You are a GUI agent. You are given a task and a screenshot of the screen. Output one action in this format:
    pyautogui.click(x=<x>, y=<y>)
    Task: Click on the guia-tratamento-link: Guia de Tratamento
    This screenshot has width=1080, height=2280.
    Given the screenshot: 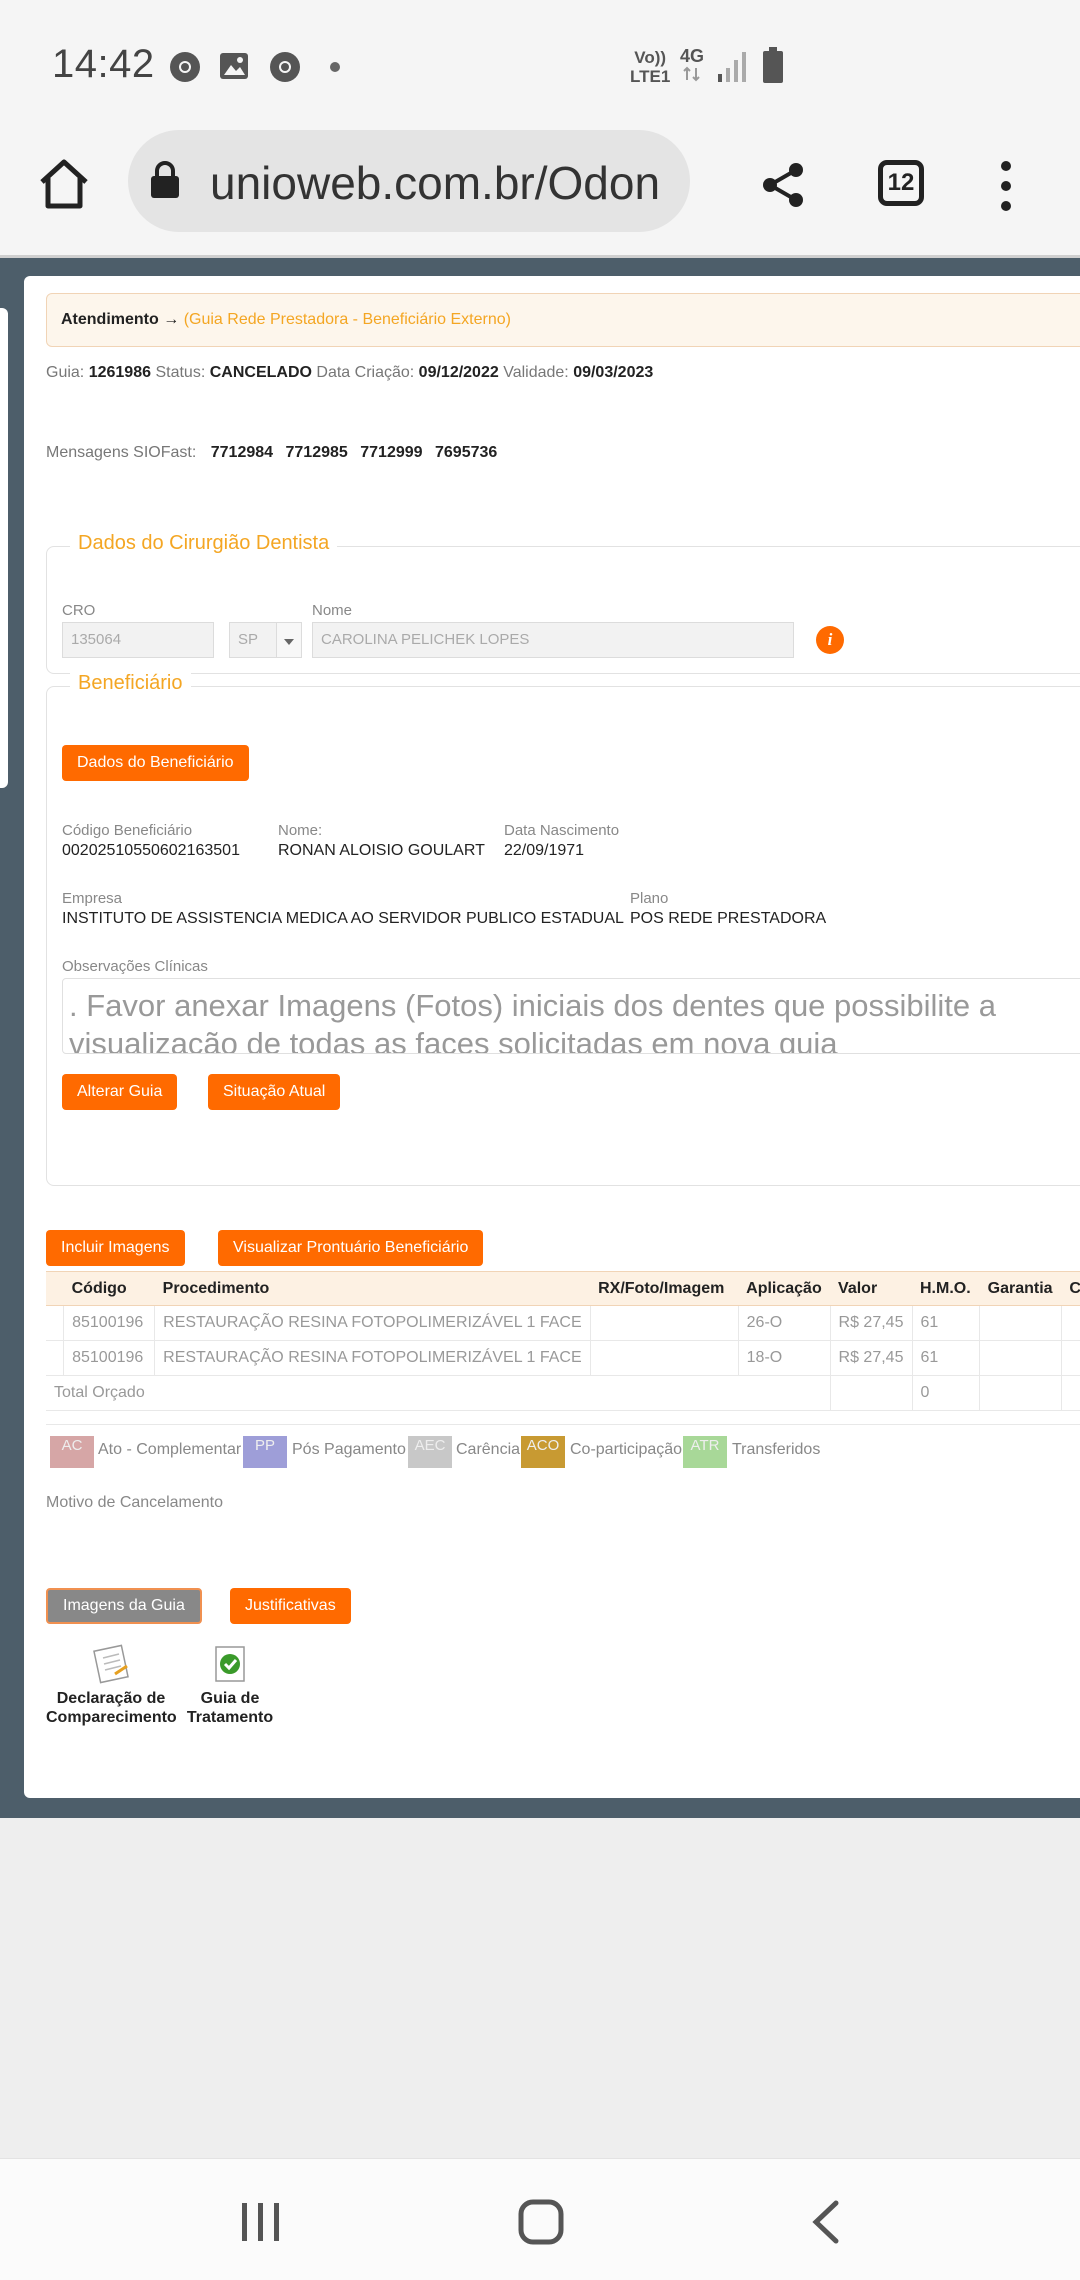 What is the action you would take?
    pyautogui.click(x=230, y=1685)
    